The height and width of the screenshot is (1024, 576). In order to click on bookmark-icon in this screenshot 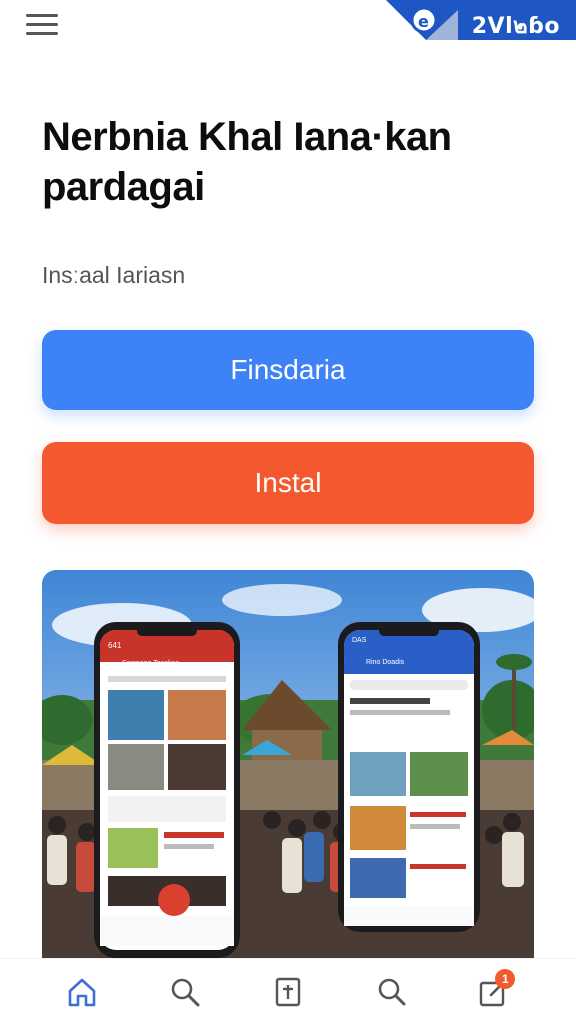, I will do `click(288, 992)`.